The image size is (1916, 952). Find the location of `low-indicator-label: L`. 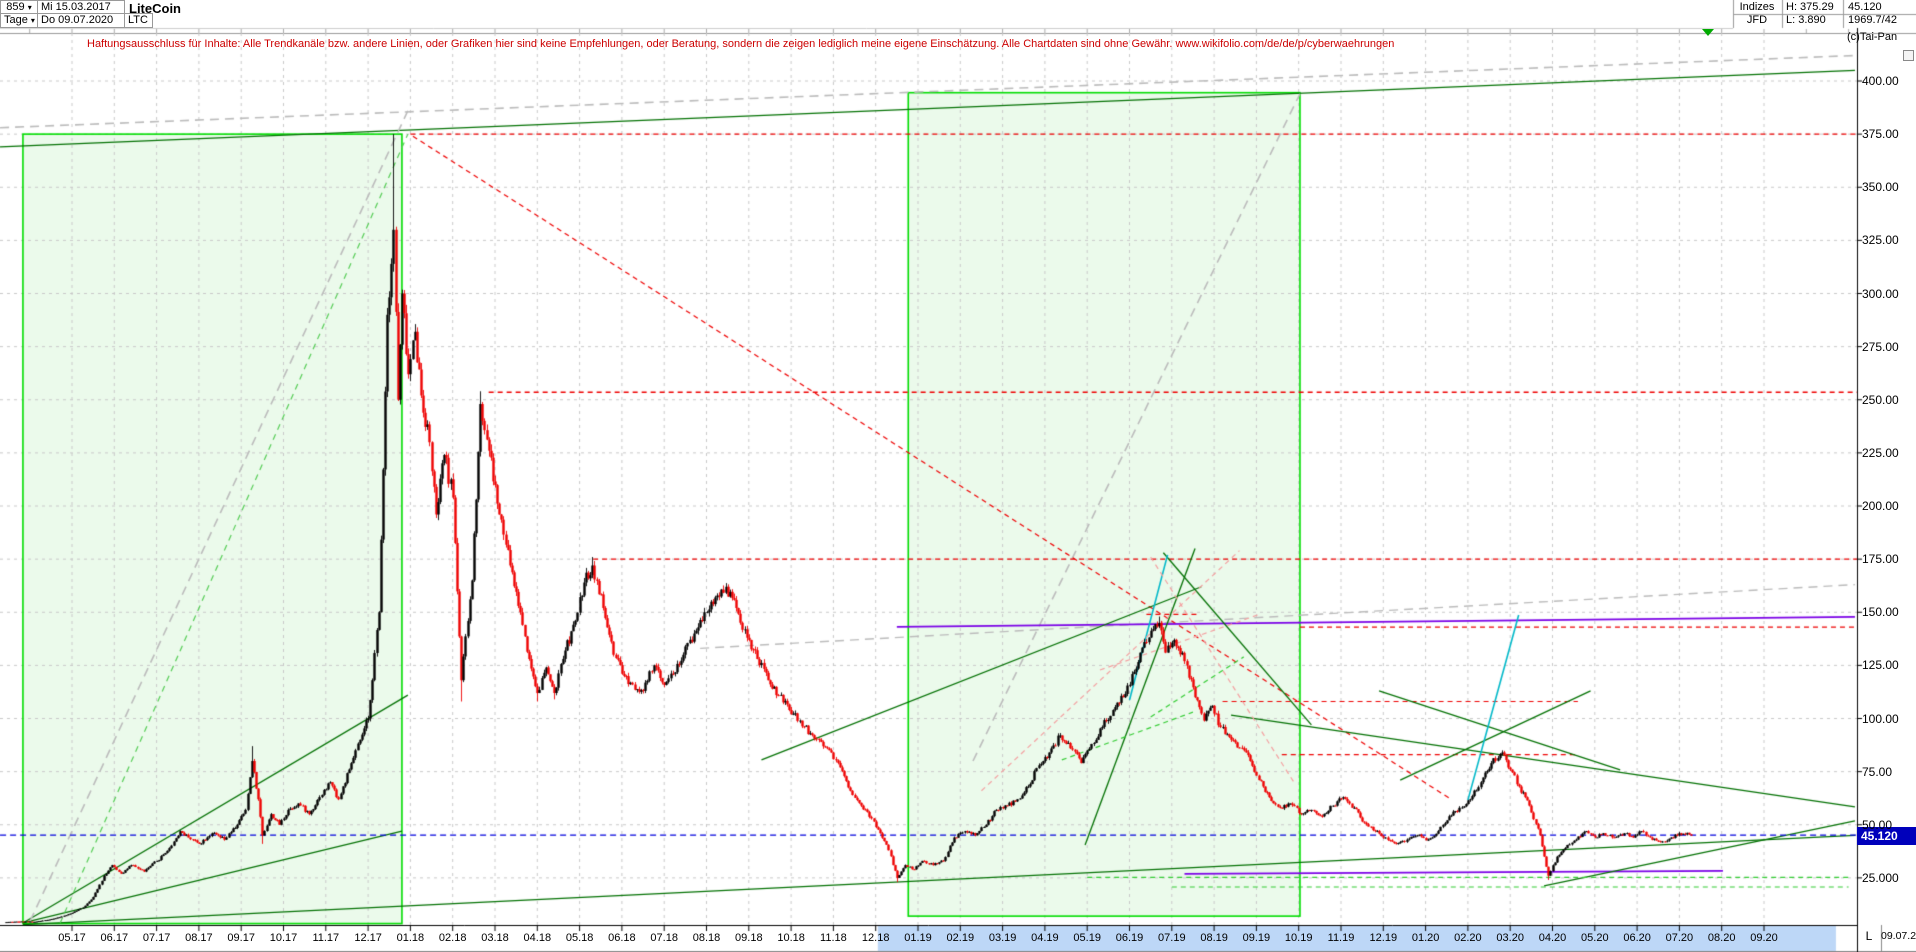

low-indicator-label: L is located at coordinates (1869, 936).